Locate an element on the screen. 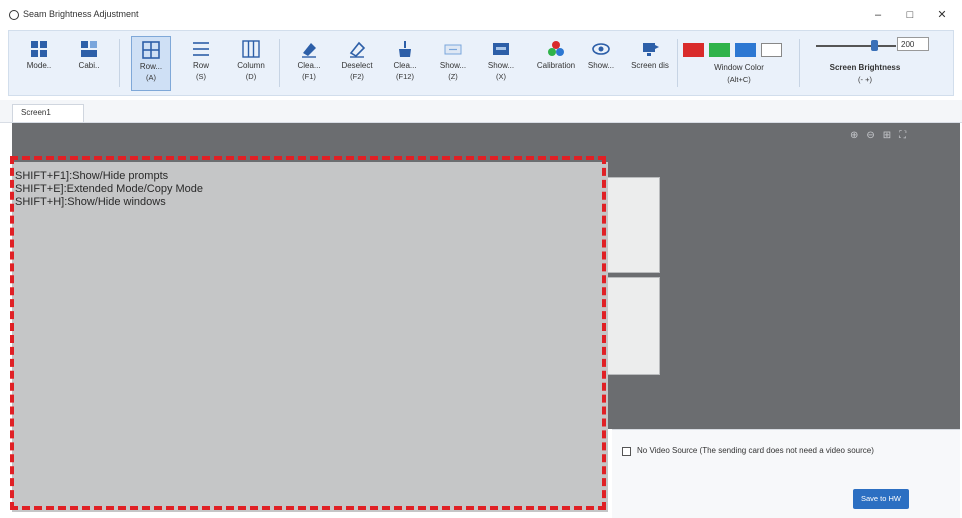 The height and width of the screenshot is (518, 962). tool-label: Mode.. is located at coordinates (39, 65).